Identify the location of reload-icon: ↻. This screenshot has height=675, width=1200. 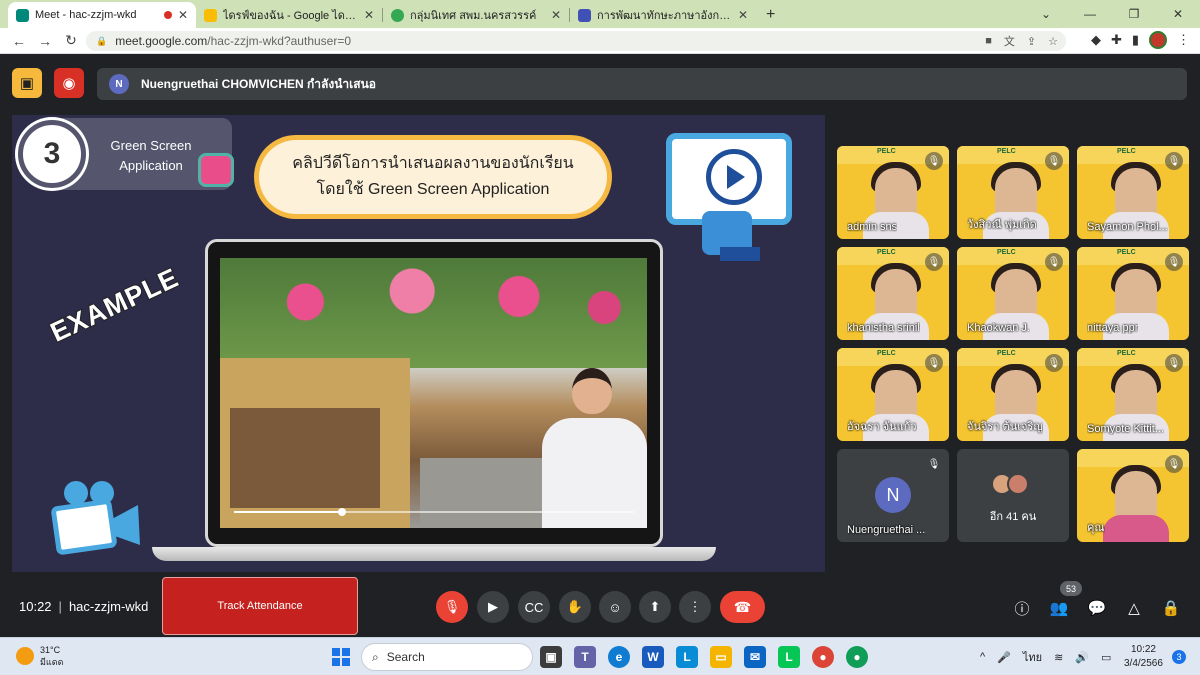
(71, 40).